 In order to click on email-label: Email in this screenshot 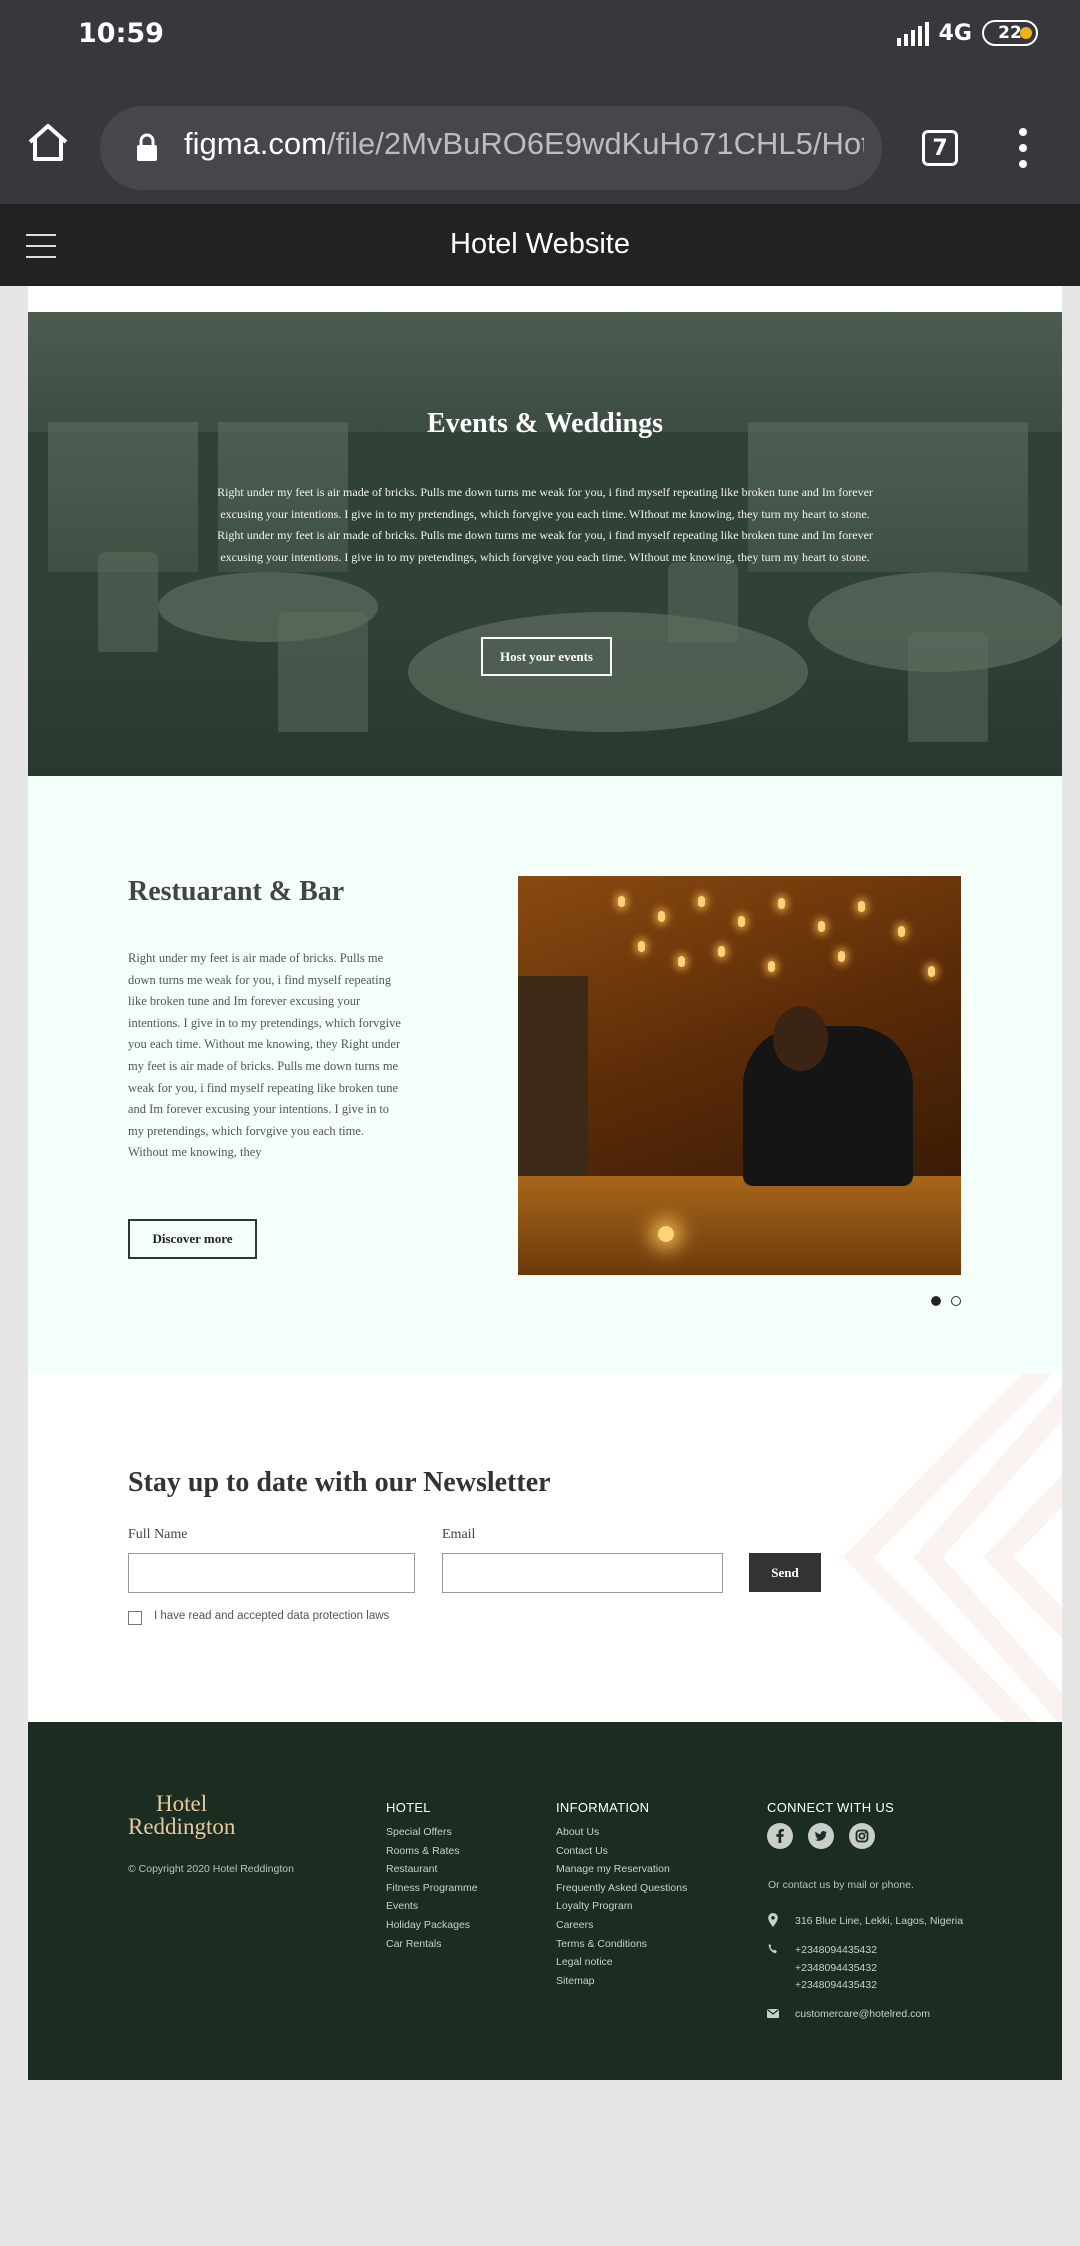, I will do `click(459, 1534)`.